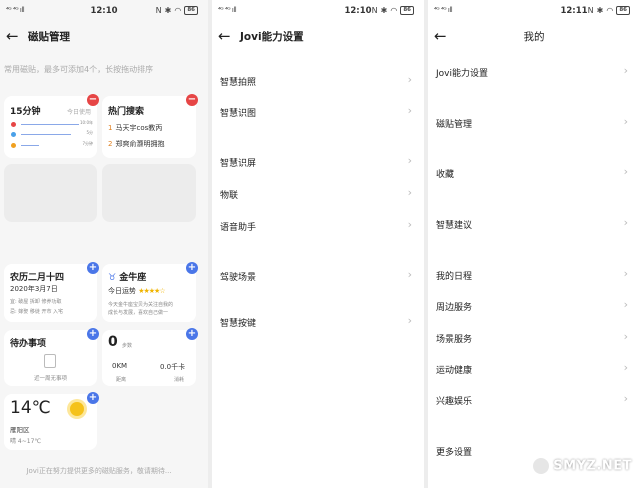 The height and width of the screenshot is (488, 640). I want to click on menu-item-driving-scene: 驾驶场景 ›, so click(318, 276).